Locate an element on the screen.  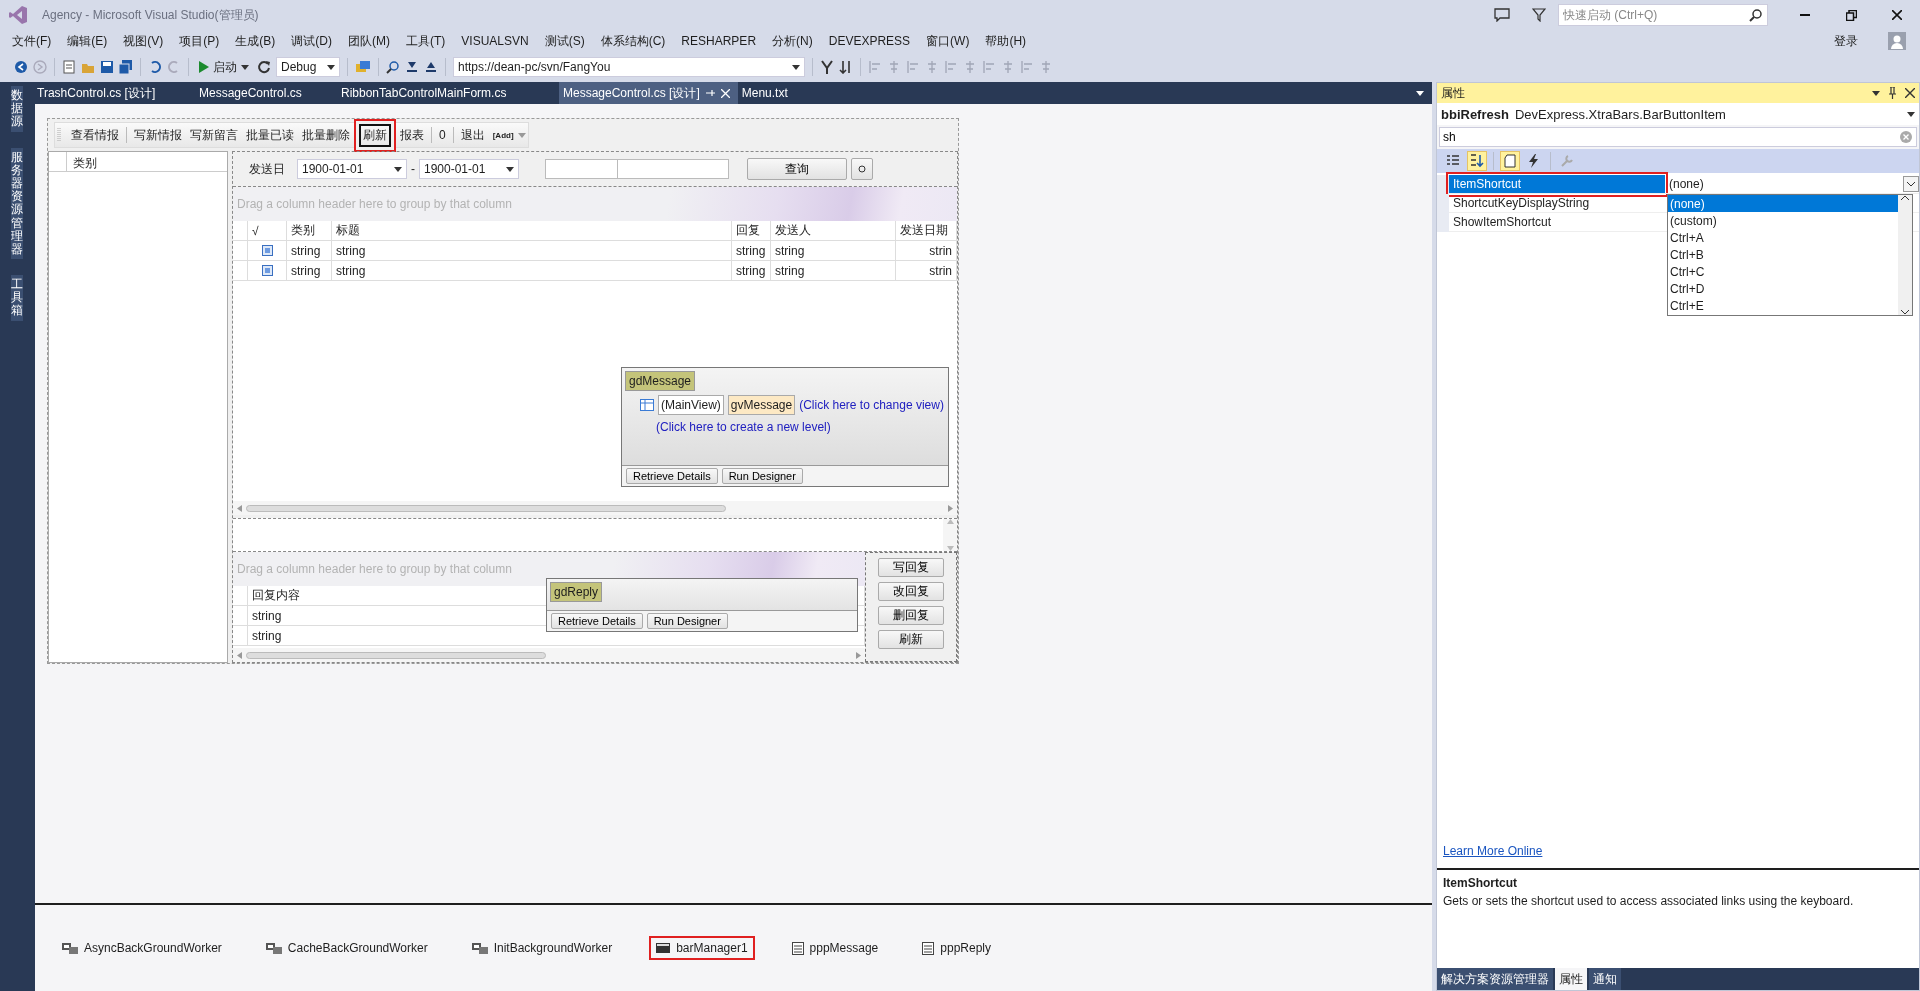
reply-button: 改回复 is located at coordinates (911, 591).